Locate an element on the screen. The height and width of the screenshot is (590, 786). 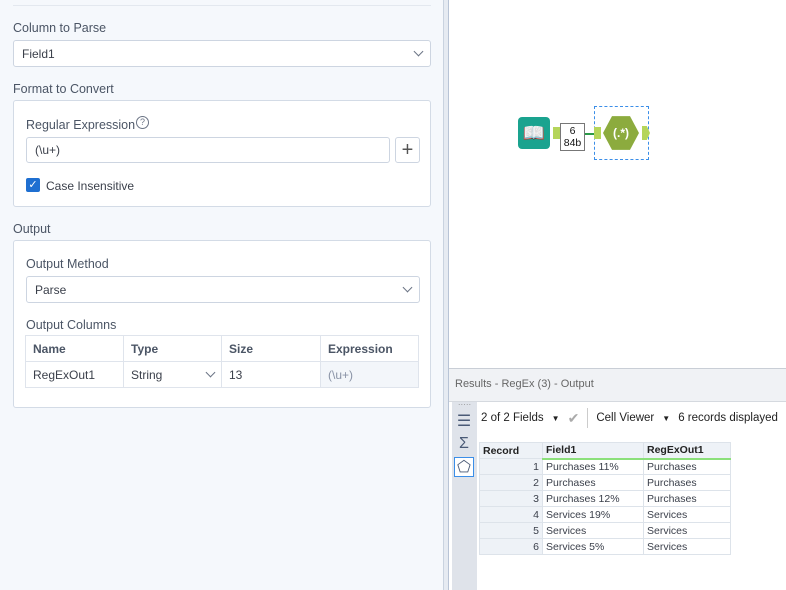
record-cell: 2 is located at coordinates (511, 482).